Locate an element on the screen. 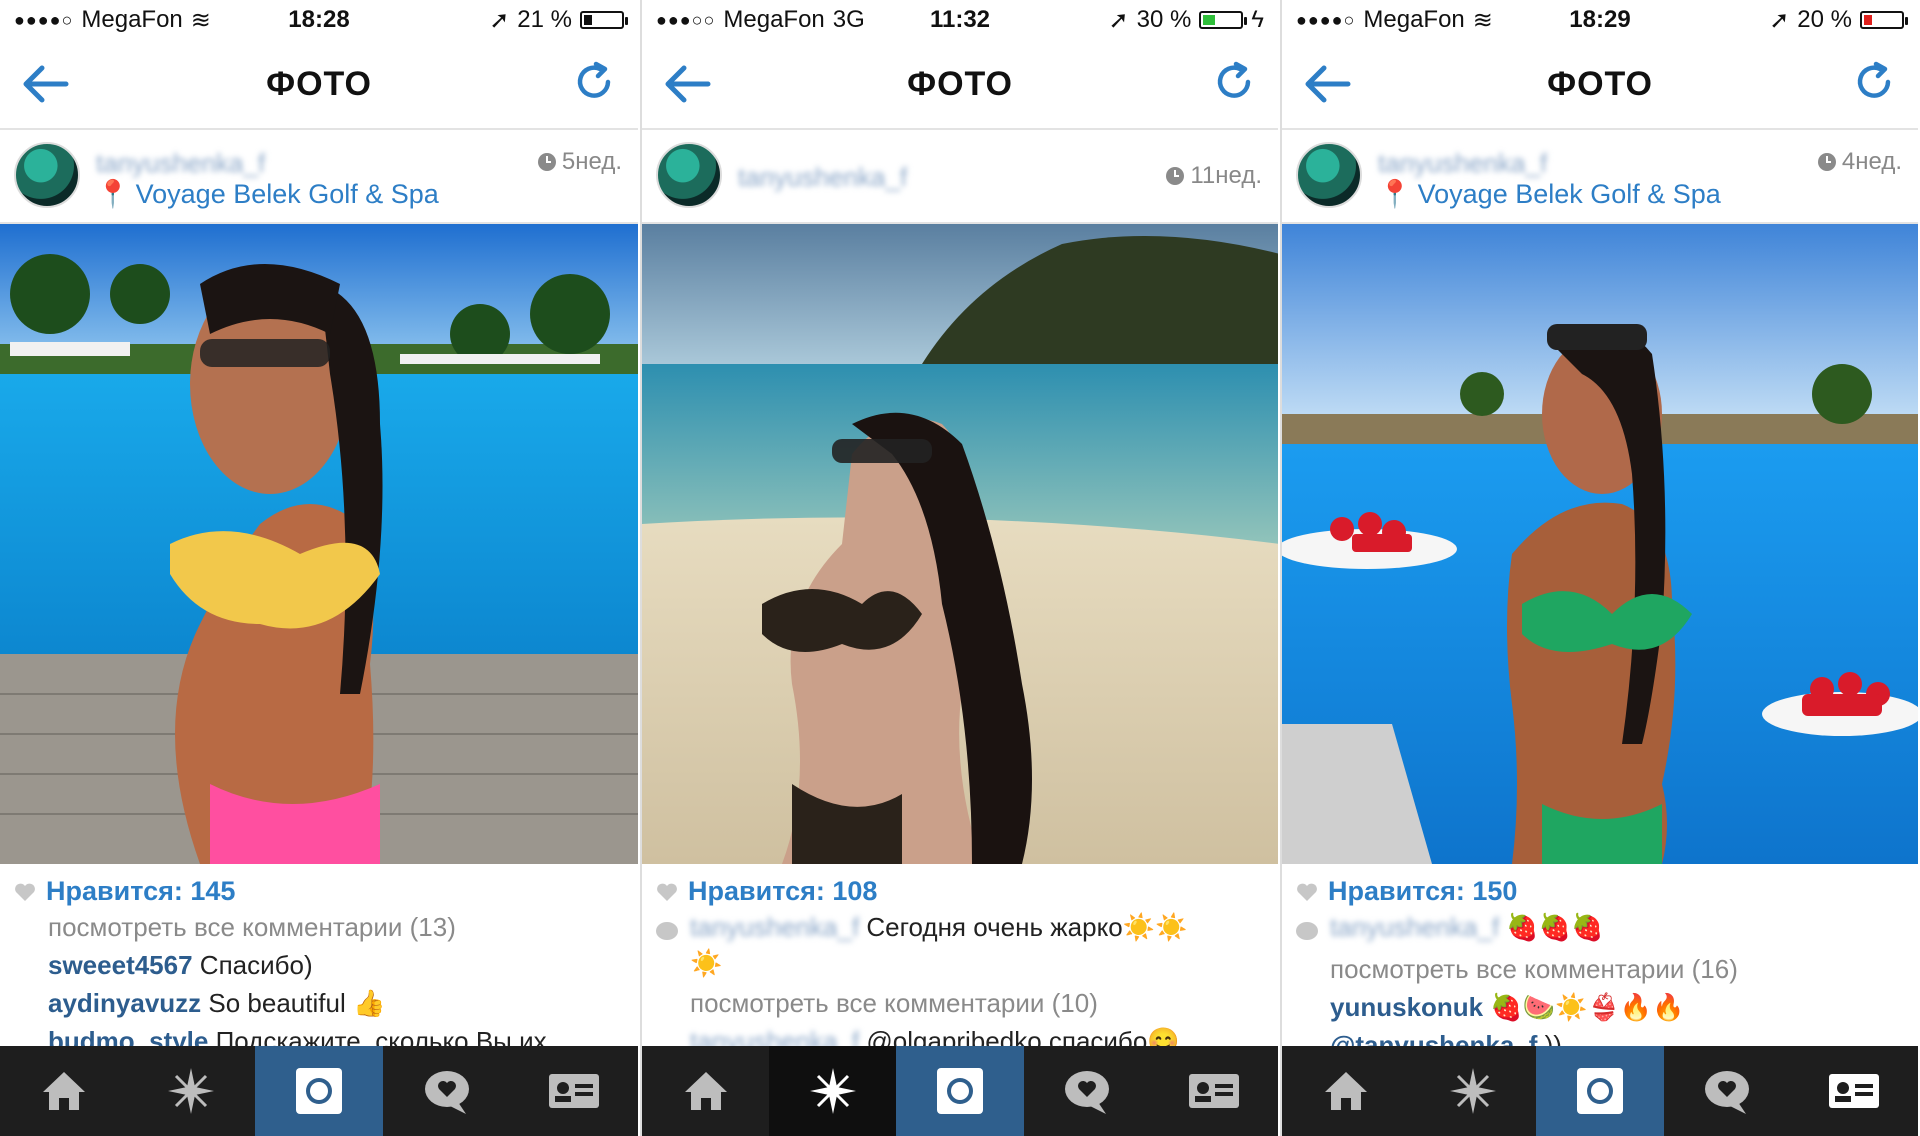 This screenshot has width=1920, height=1136. comment-continuation: ☀️ is located at coordinates (706, 963).